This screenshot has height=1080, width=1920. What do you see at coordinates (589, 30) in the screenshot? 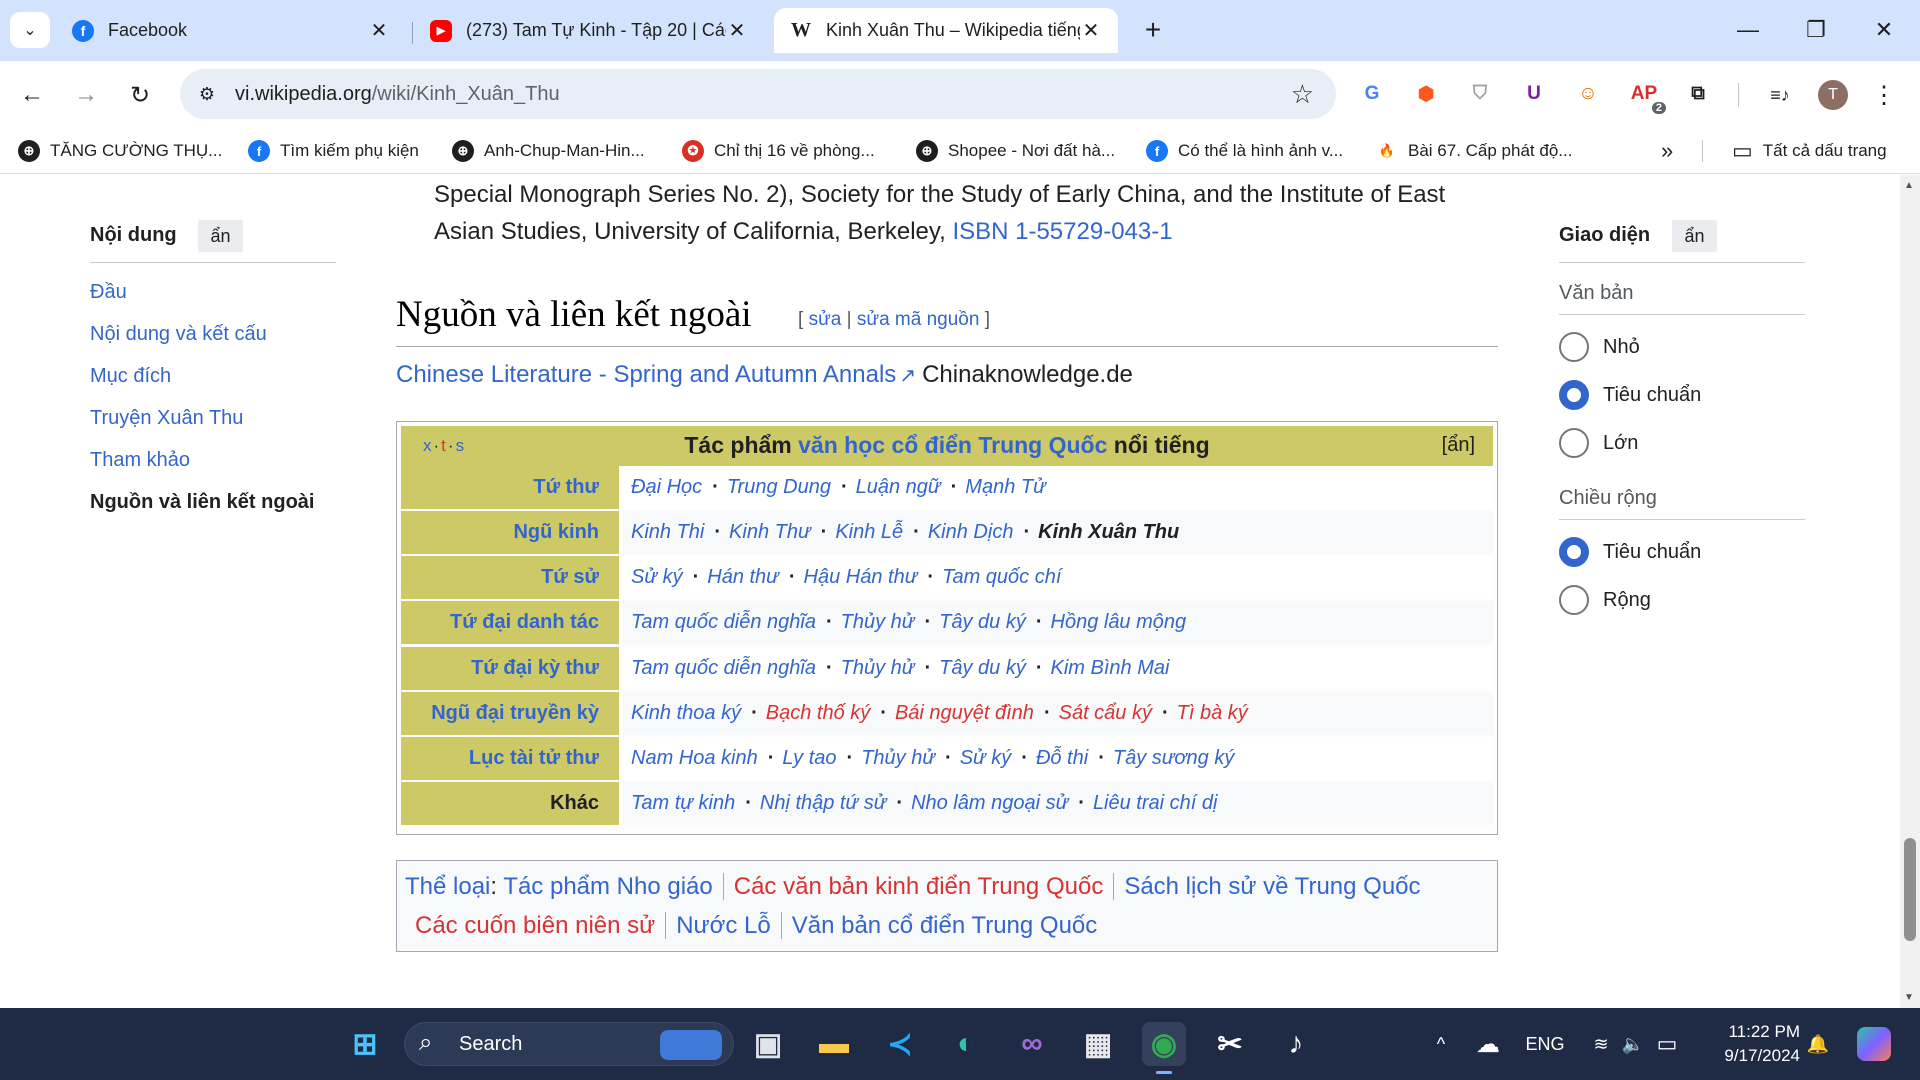
I see `tab-youtube: ▶ (273) Tam Tự Kinh - Tập 20 | Các ✕` at bounding box center [589, 30].